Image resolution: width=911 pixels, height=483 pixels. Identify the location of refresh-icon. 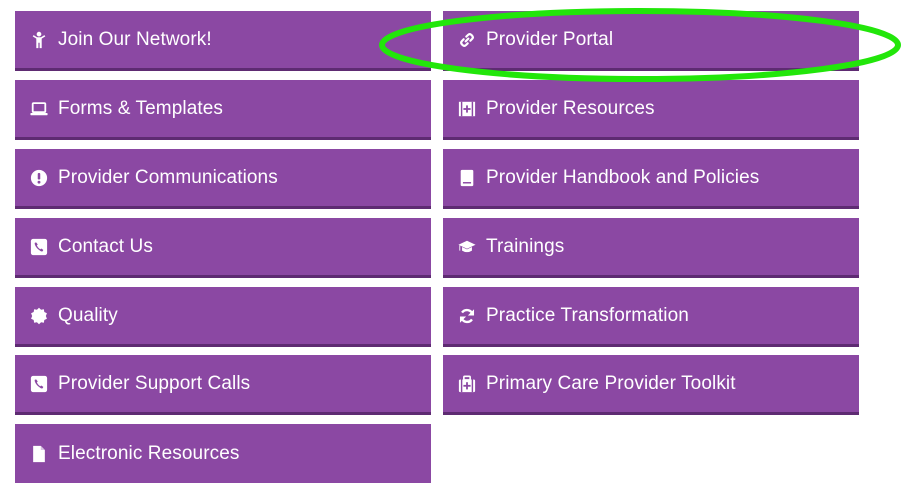
(467, 316).